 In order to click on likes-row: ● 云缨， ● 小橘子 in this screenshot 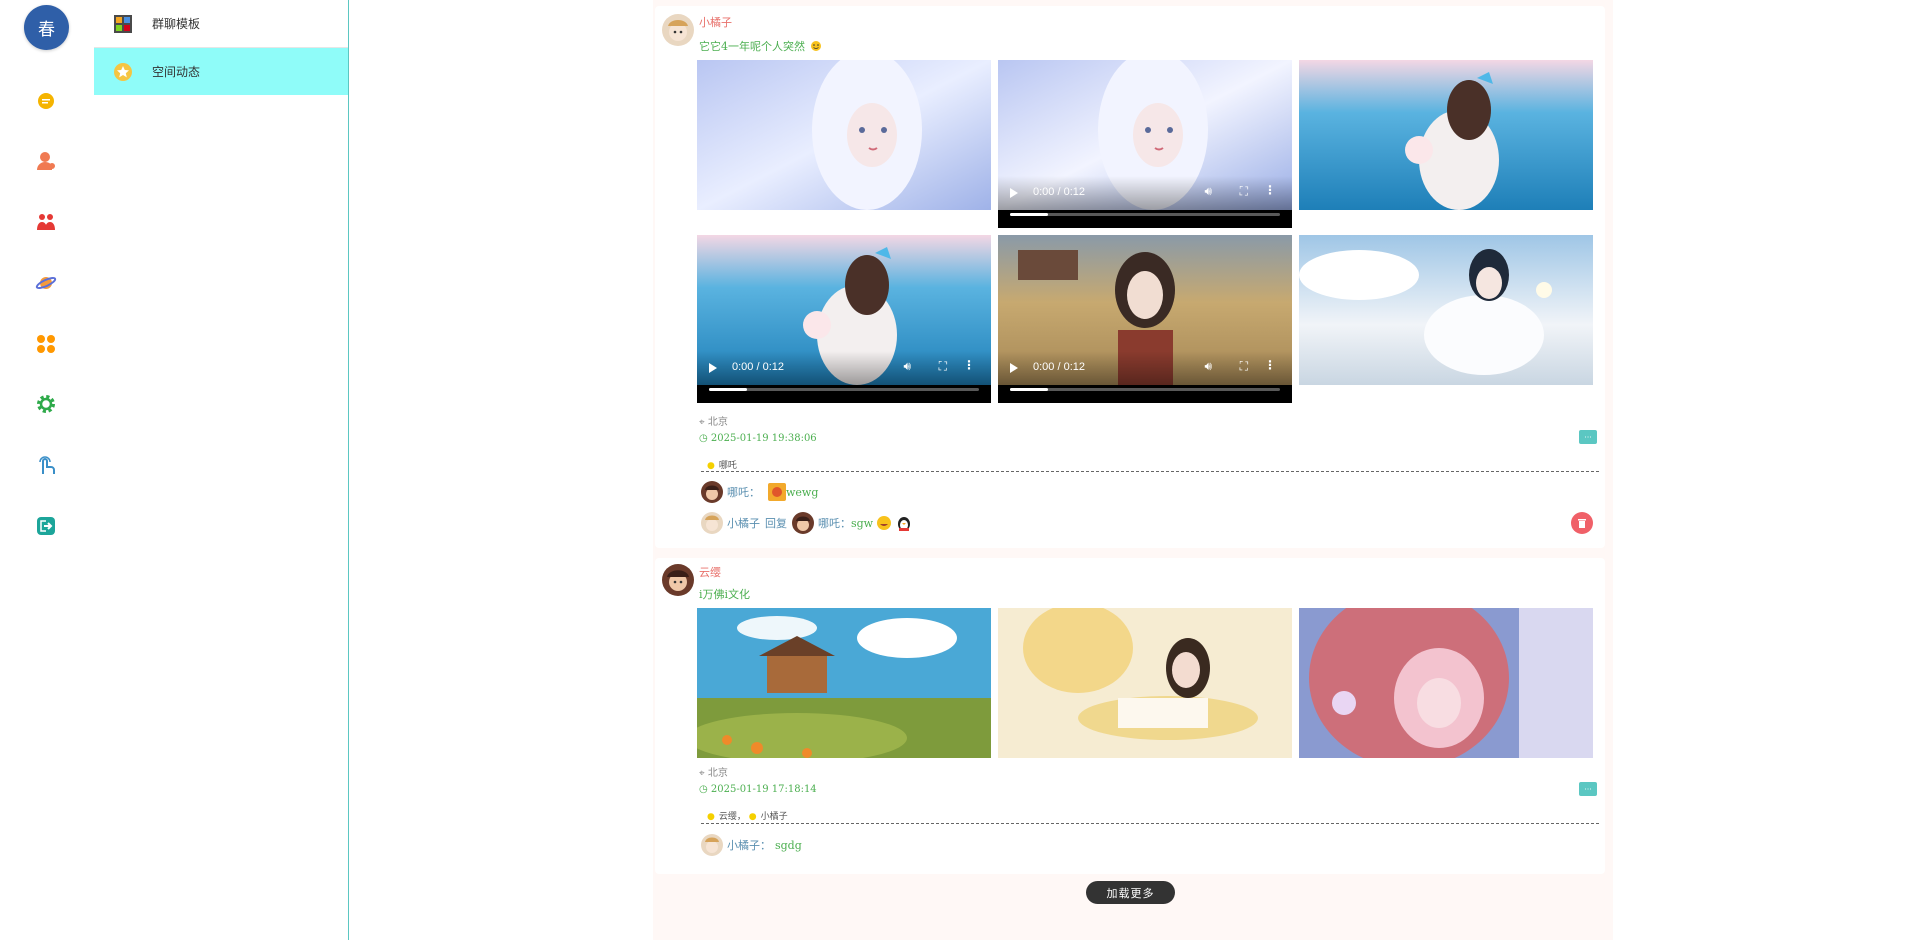, I will do `click(747, 817)`.